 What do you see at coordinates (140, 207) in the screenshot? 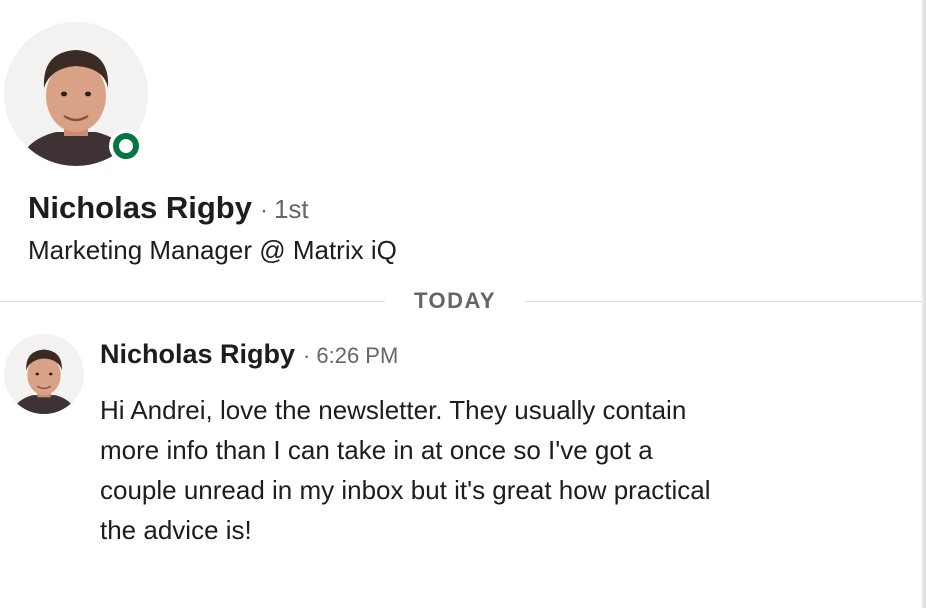
I see `profile-name: Nicholas Rigby` at bounding box center [140, 207].